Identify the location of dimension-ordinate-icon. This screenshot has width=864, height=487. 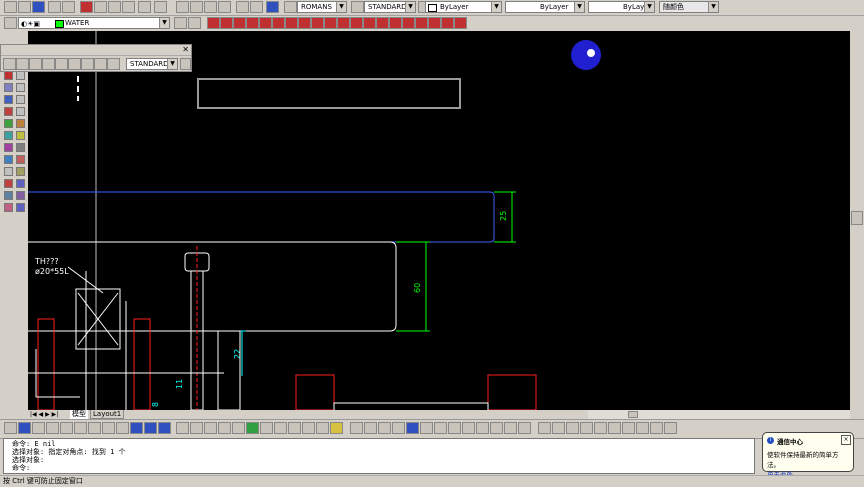
(239, 23).